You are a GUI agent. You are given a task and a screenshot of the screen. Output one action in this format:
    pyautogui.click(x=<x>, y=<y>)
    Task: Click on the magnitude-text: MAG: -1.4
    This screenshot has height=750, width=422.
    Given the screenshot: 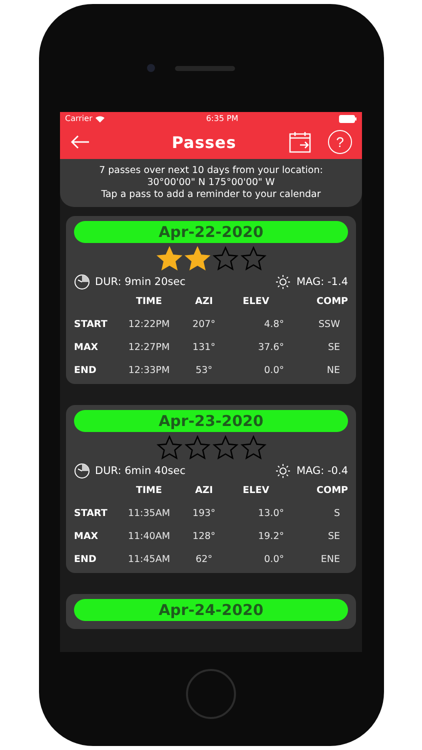 What is the action you would take?
    pyautogui.click(x=322, y=282)
    